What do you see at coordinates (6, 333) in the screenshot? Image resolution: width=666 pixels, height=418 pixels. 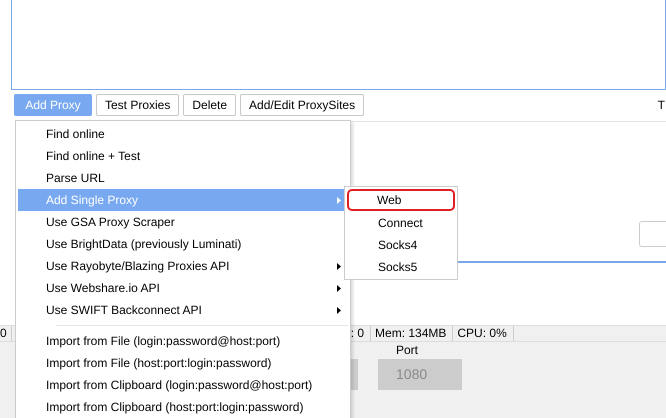 I see `status-cell: 0` at bounding box center [6, 333].